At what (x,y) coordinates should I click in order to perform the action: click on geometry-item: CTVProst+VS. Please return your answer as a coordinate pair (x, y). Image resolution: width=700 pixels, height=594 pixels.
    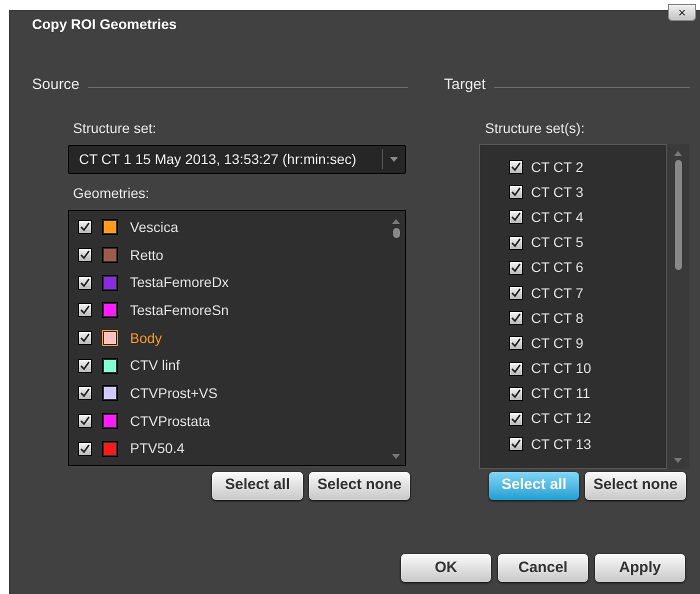
    Looking at the image, I should click on (228, 394).